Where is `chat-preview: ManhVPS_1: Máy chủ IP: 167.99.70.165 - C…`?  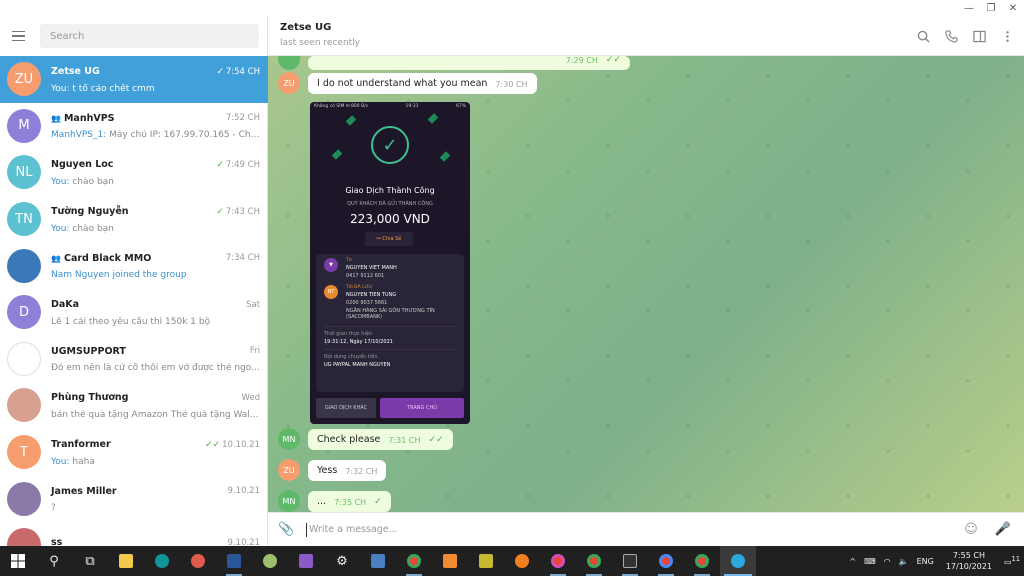 chat-preview: ManhVPS_1: Máy chủ IP: 167.99.70.165 - C… is located at coordinates (155, 135).